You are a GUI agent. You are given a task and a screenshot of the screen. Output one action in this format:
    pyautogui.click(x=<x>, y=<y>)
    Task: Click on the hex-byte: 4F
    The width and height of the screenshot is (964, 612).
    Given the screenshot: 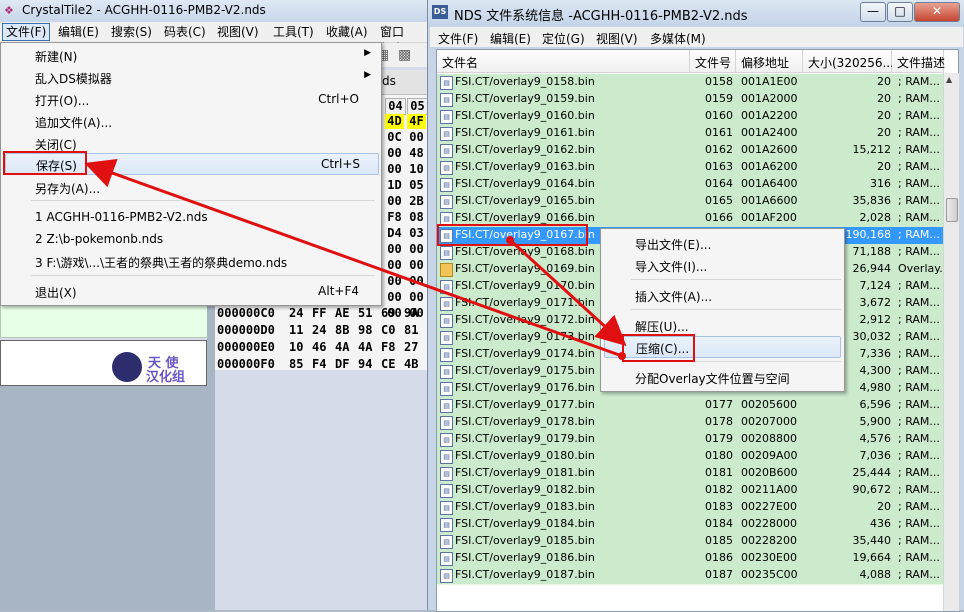 What is the action you would take?
    pyautogui.click(x=416, y=121)
    